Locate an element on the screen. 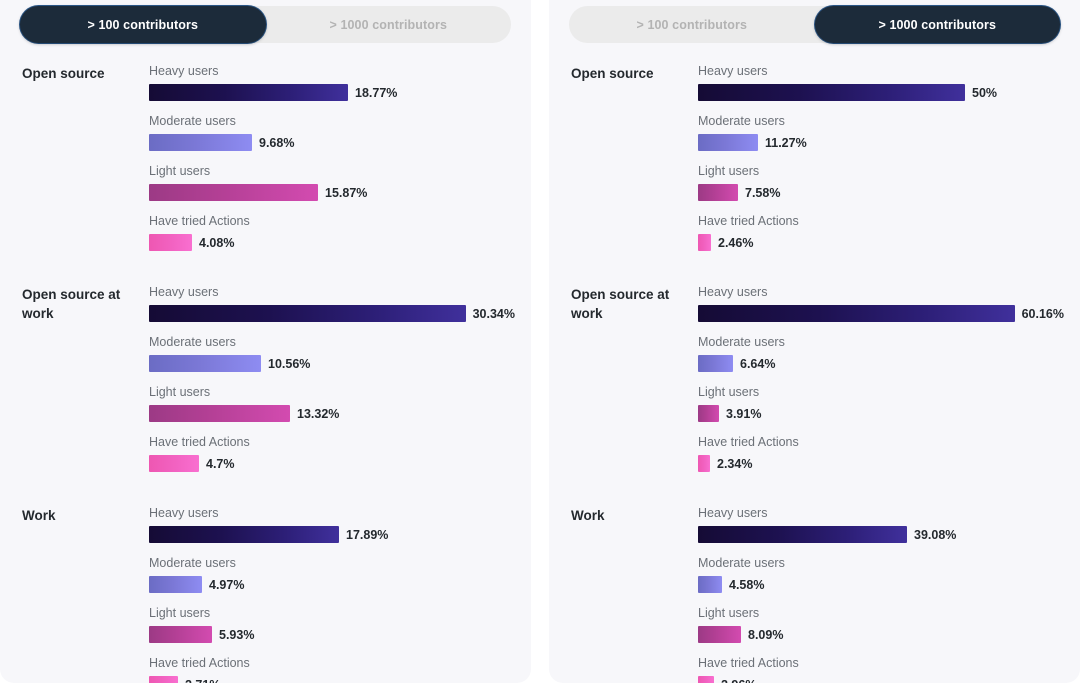  bar-value: 7.58% is located at coordinates (763, 192).